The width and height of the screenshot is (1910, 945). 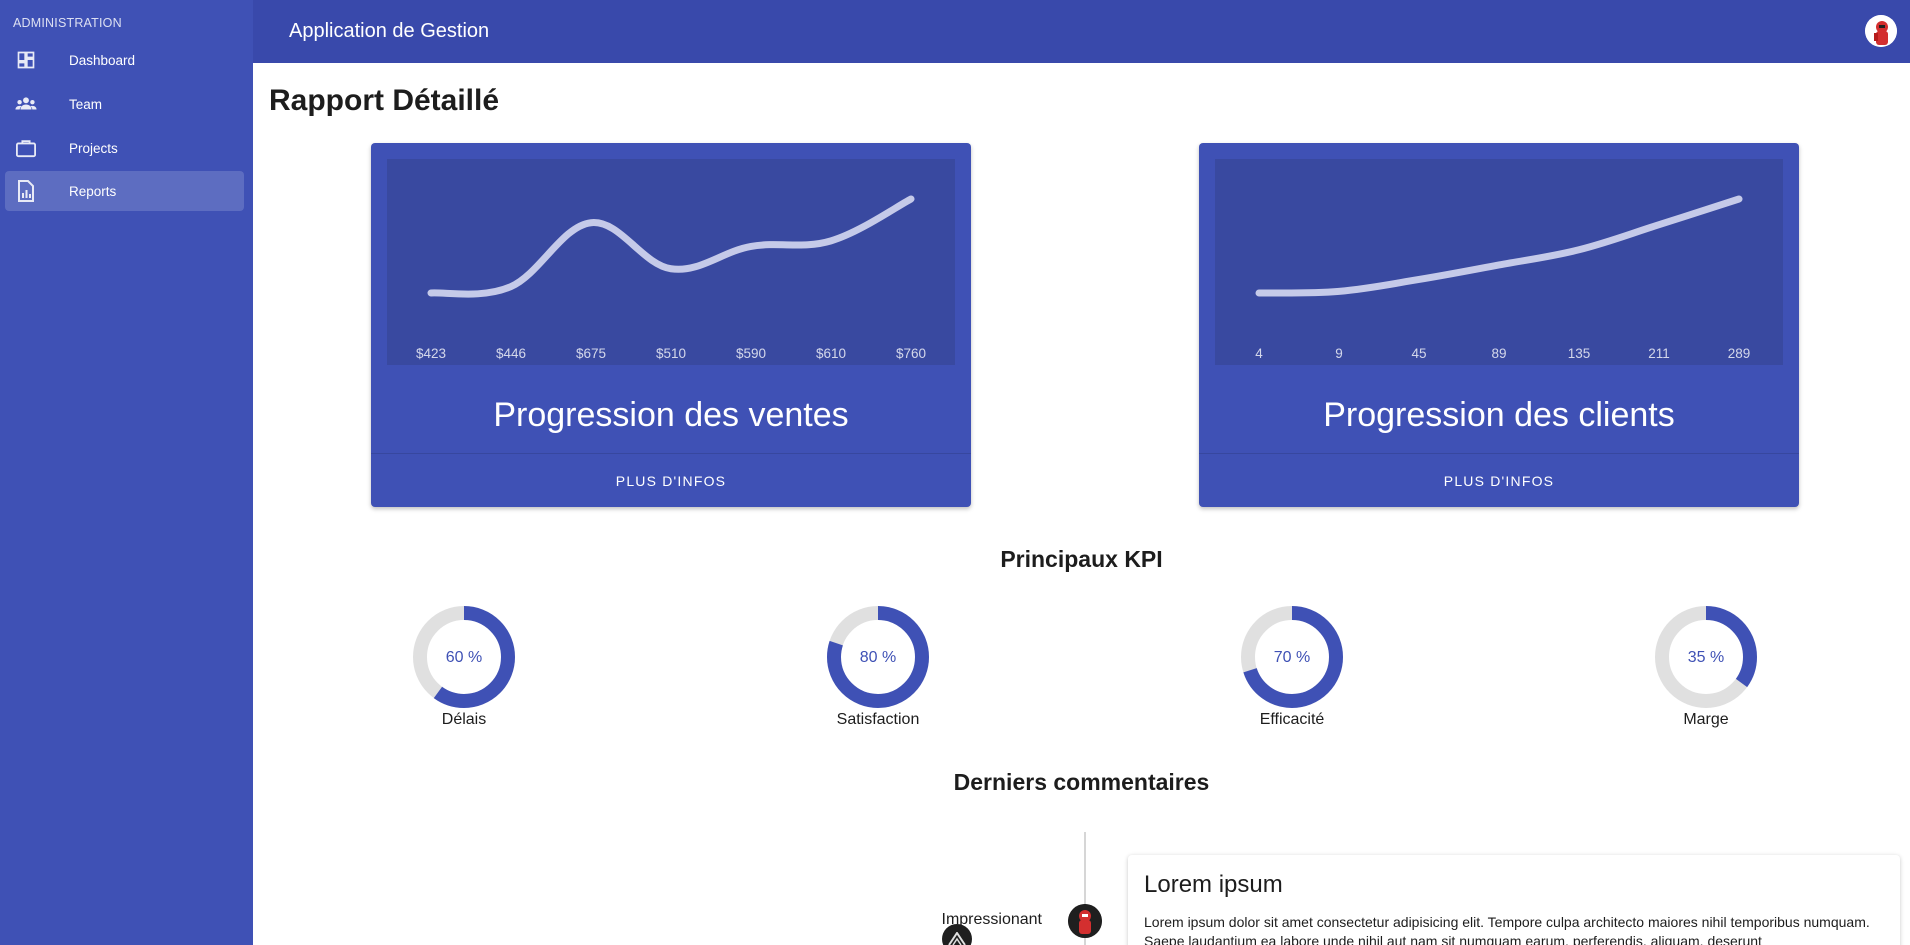 What do you see at coordinates (124, 104) in the screenshot?
I see `sidebar-item-team: Team` at bounding box center [124, 104].